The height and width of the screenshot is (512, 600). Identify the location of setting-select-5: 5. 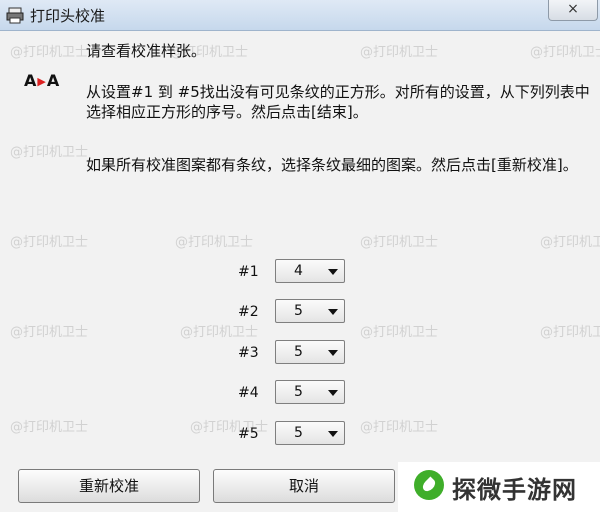
(310, 433).